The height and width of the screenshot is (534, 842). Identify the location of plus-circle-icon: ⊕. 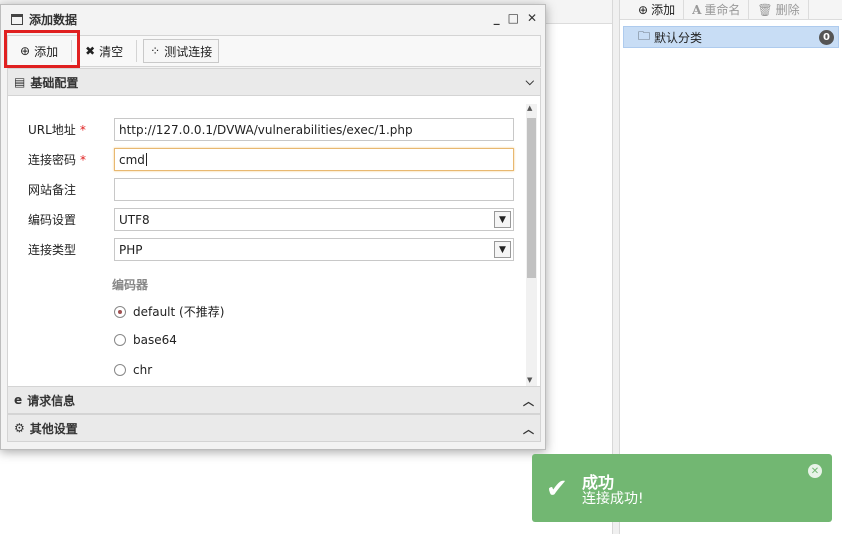
(643, 9).